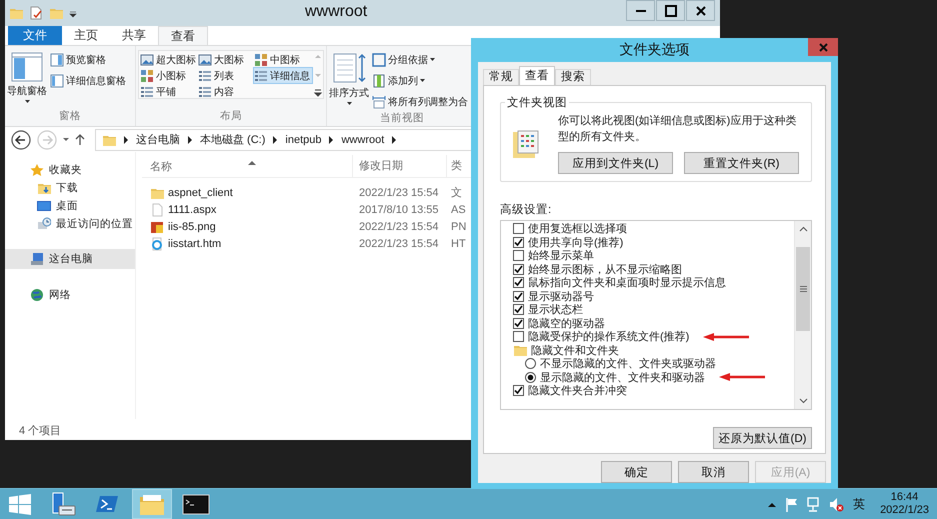 The width and height of the screenshot is (937, 519). I want to click on ribbon-tab: 主页, so click(86, 35).